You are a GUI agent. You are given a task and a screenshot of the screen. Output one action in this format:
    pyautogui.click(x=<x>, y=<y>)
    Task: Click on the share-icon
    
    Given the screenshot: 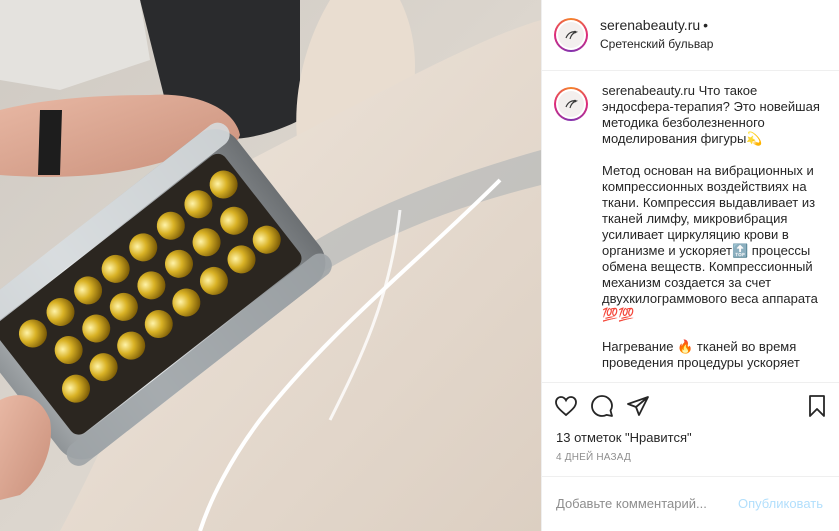 What is the action you would take?
    pyautogui.click(x=638, y=406)
    